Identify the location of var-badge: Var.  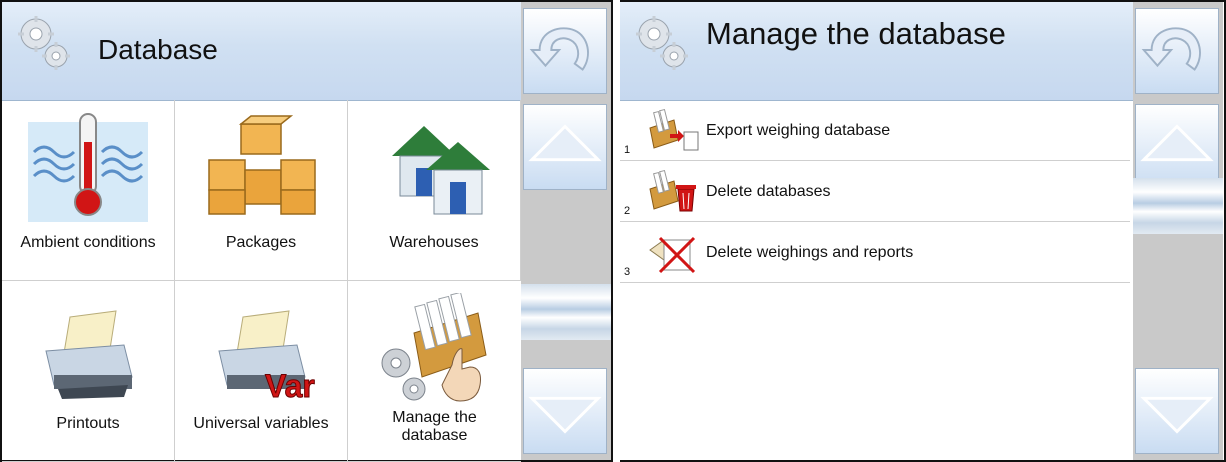
(290, 385).